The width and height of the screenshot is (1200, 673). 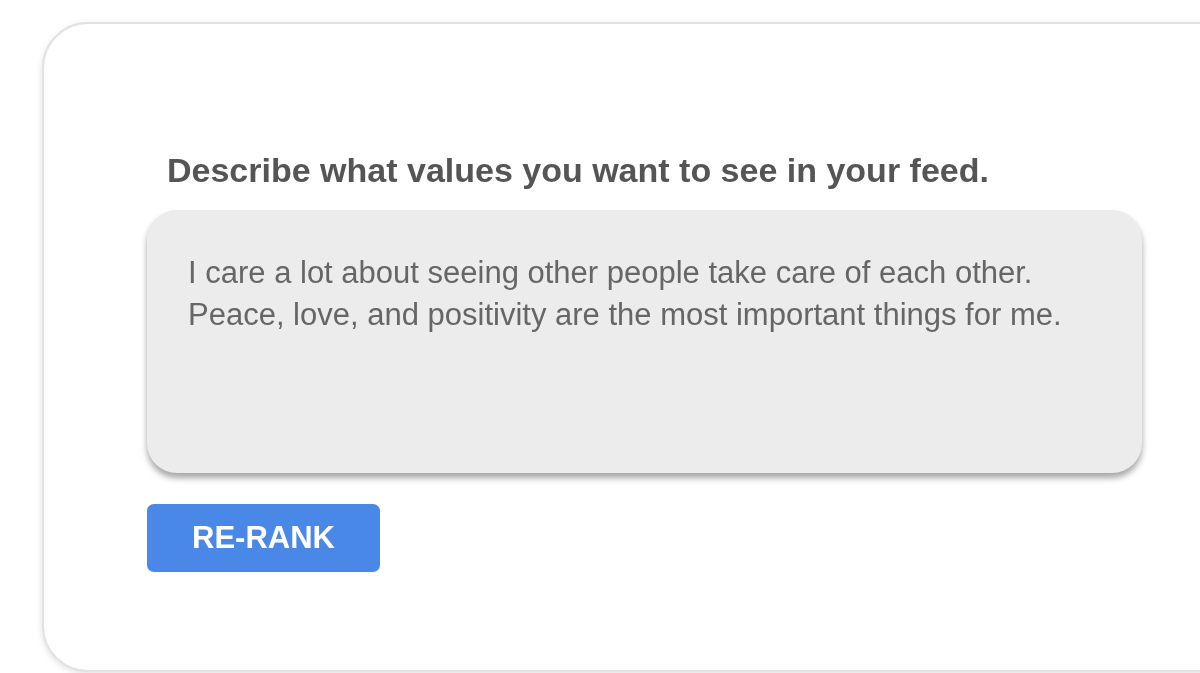 What do you see at coordinates (263, 538) in the screenshot?
I see `re-rank-button: RE-RANK` at bounding box center [263, 538].